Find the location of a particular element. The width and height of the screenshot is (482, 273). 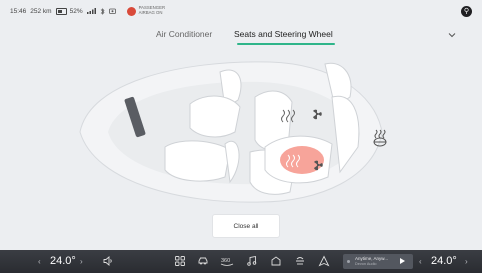

360-view-icon: 360 is located at coordinates (227, 261).